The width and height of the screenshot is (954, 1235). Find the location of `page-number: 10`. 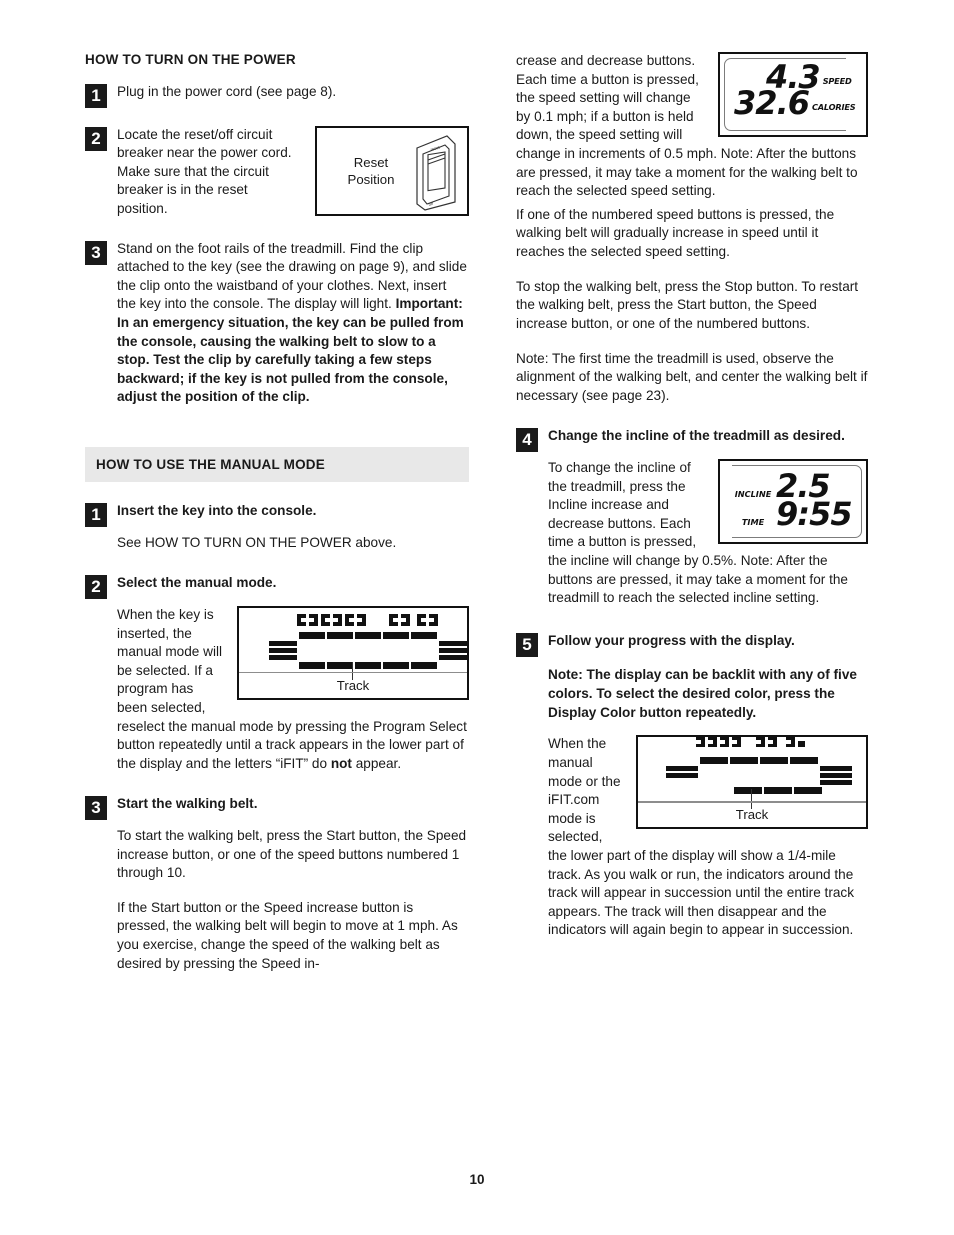

page-number: 10 is located at coordinates (477, 1179).